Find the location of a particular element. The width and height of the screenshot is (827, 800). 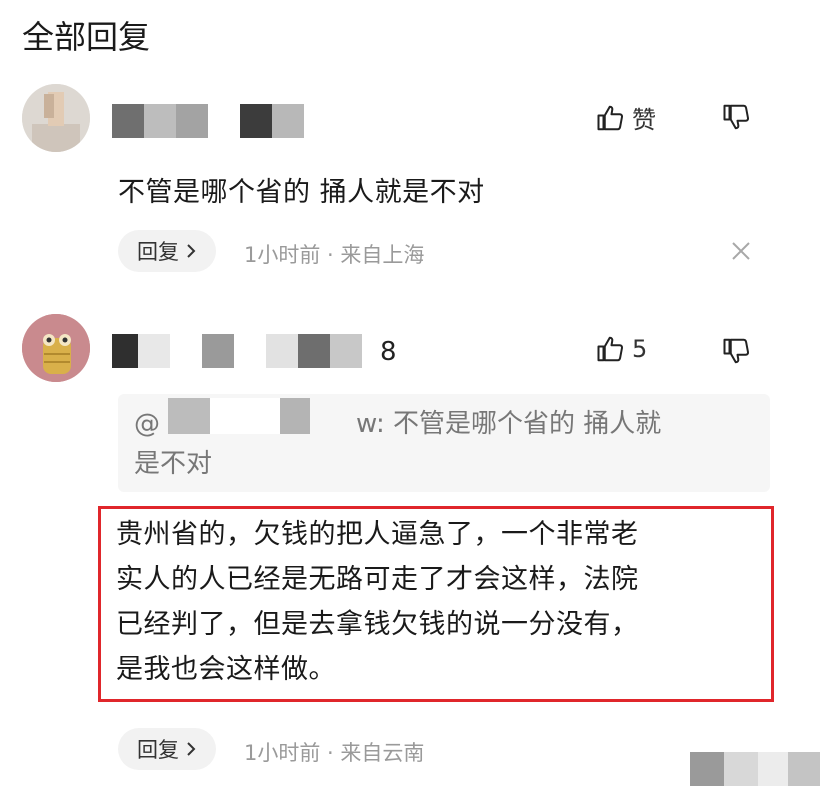

comment-meta: 1小时前 · 来自上海 is located at coordinates (334, 255).